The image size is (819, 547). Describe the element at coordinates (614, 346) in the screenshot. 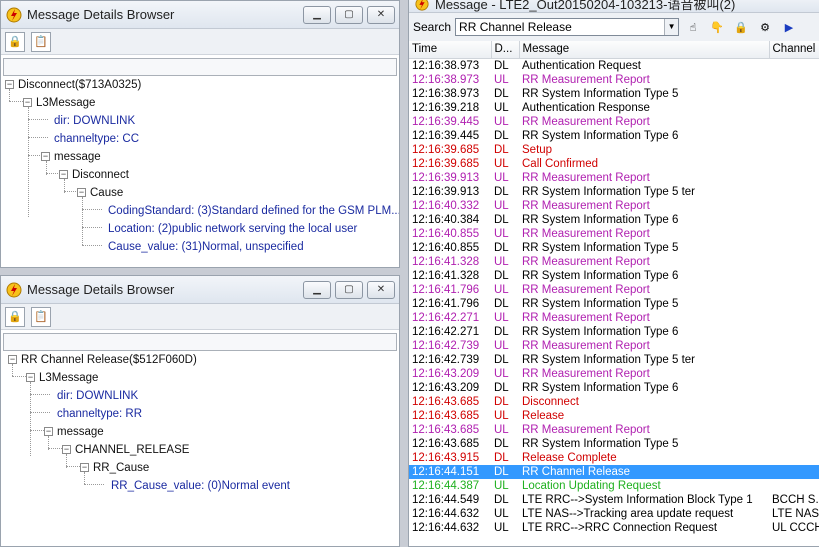

I see `table-row: 12:16:42.739 UL RR Measurement Report` at that location.